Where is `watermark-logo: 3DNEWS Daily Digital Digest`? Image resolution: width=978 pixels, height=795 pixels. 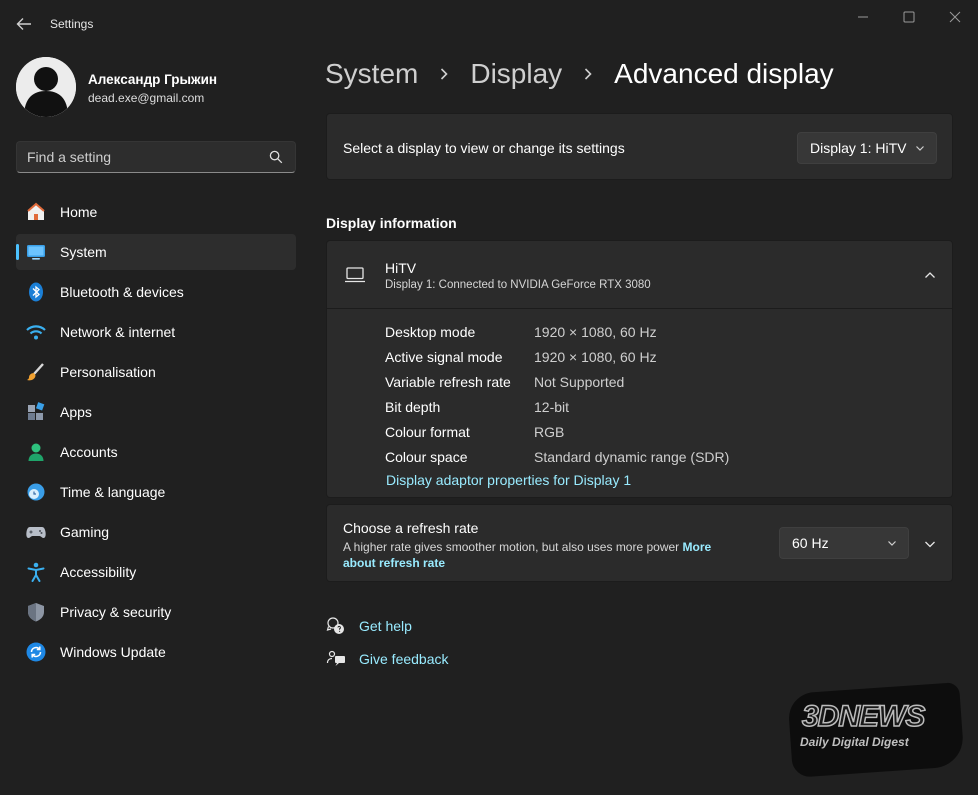 watermark-logo: 3DNEWS Daily Digital Digest is located at coordinates (876, 730).